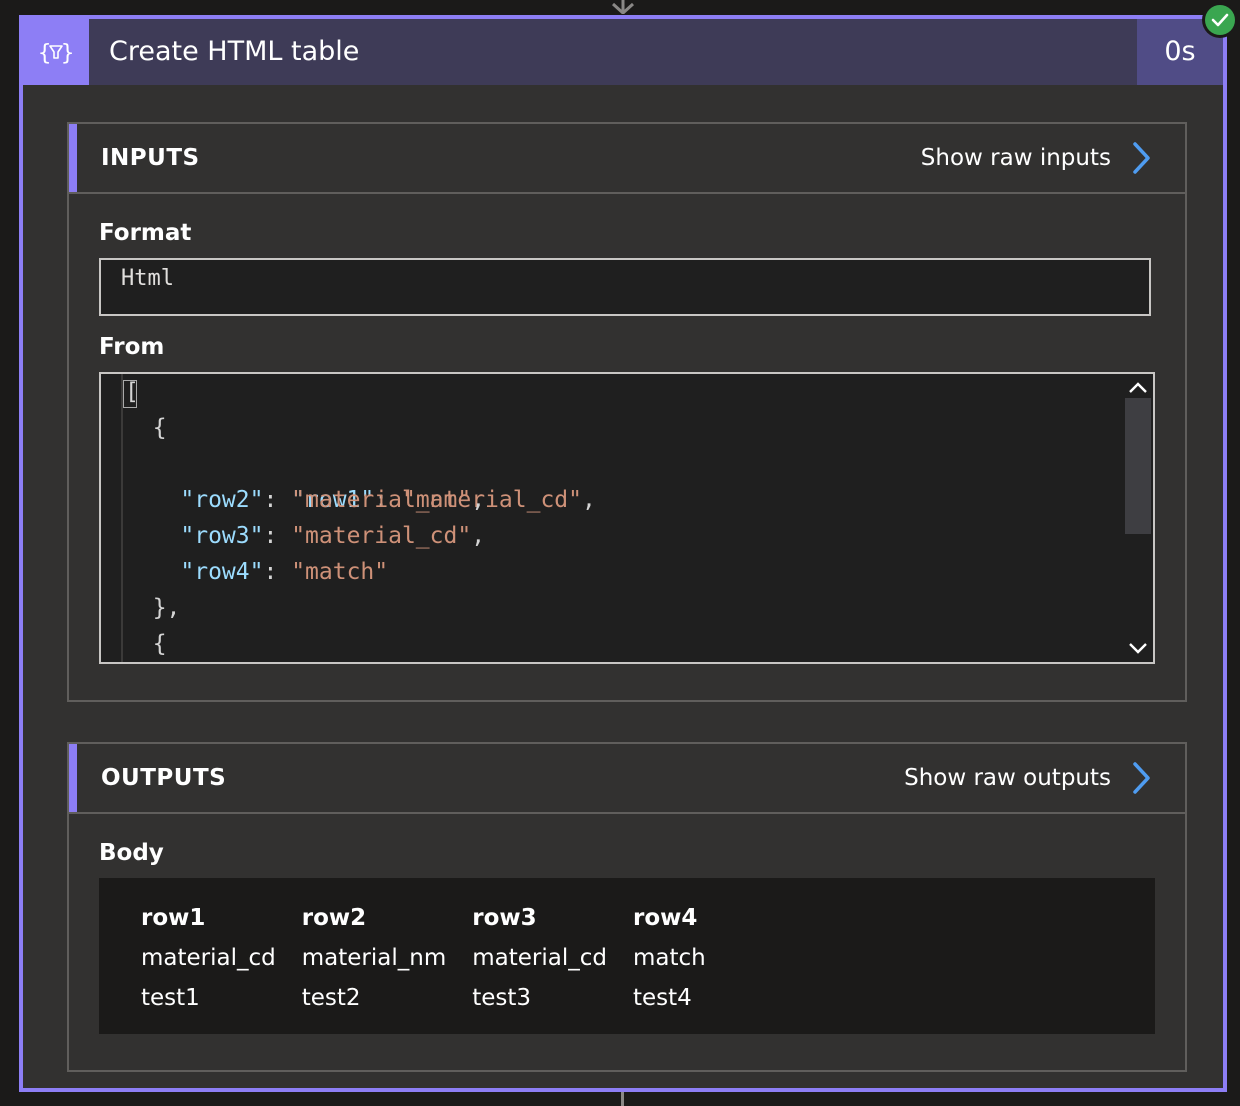  What do you see at coordinates (131, 853) in the screenshot?
I see `body-label: Body` at bounding box center [131, 853].